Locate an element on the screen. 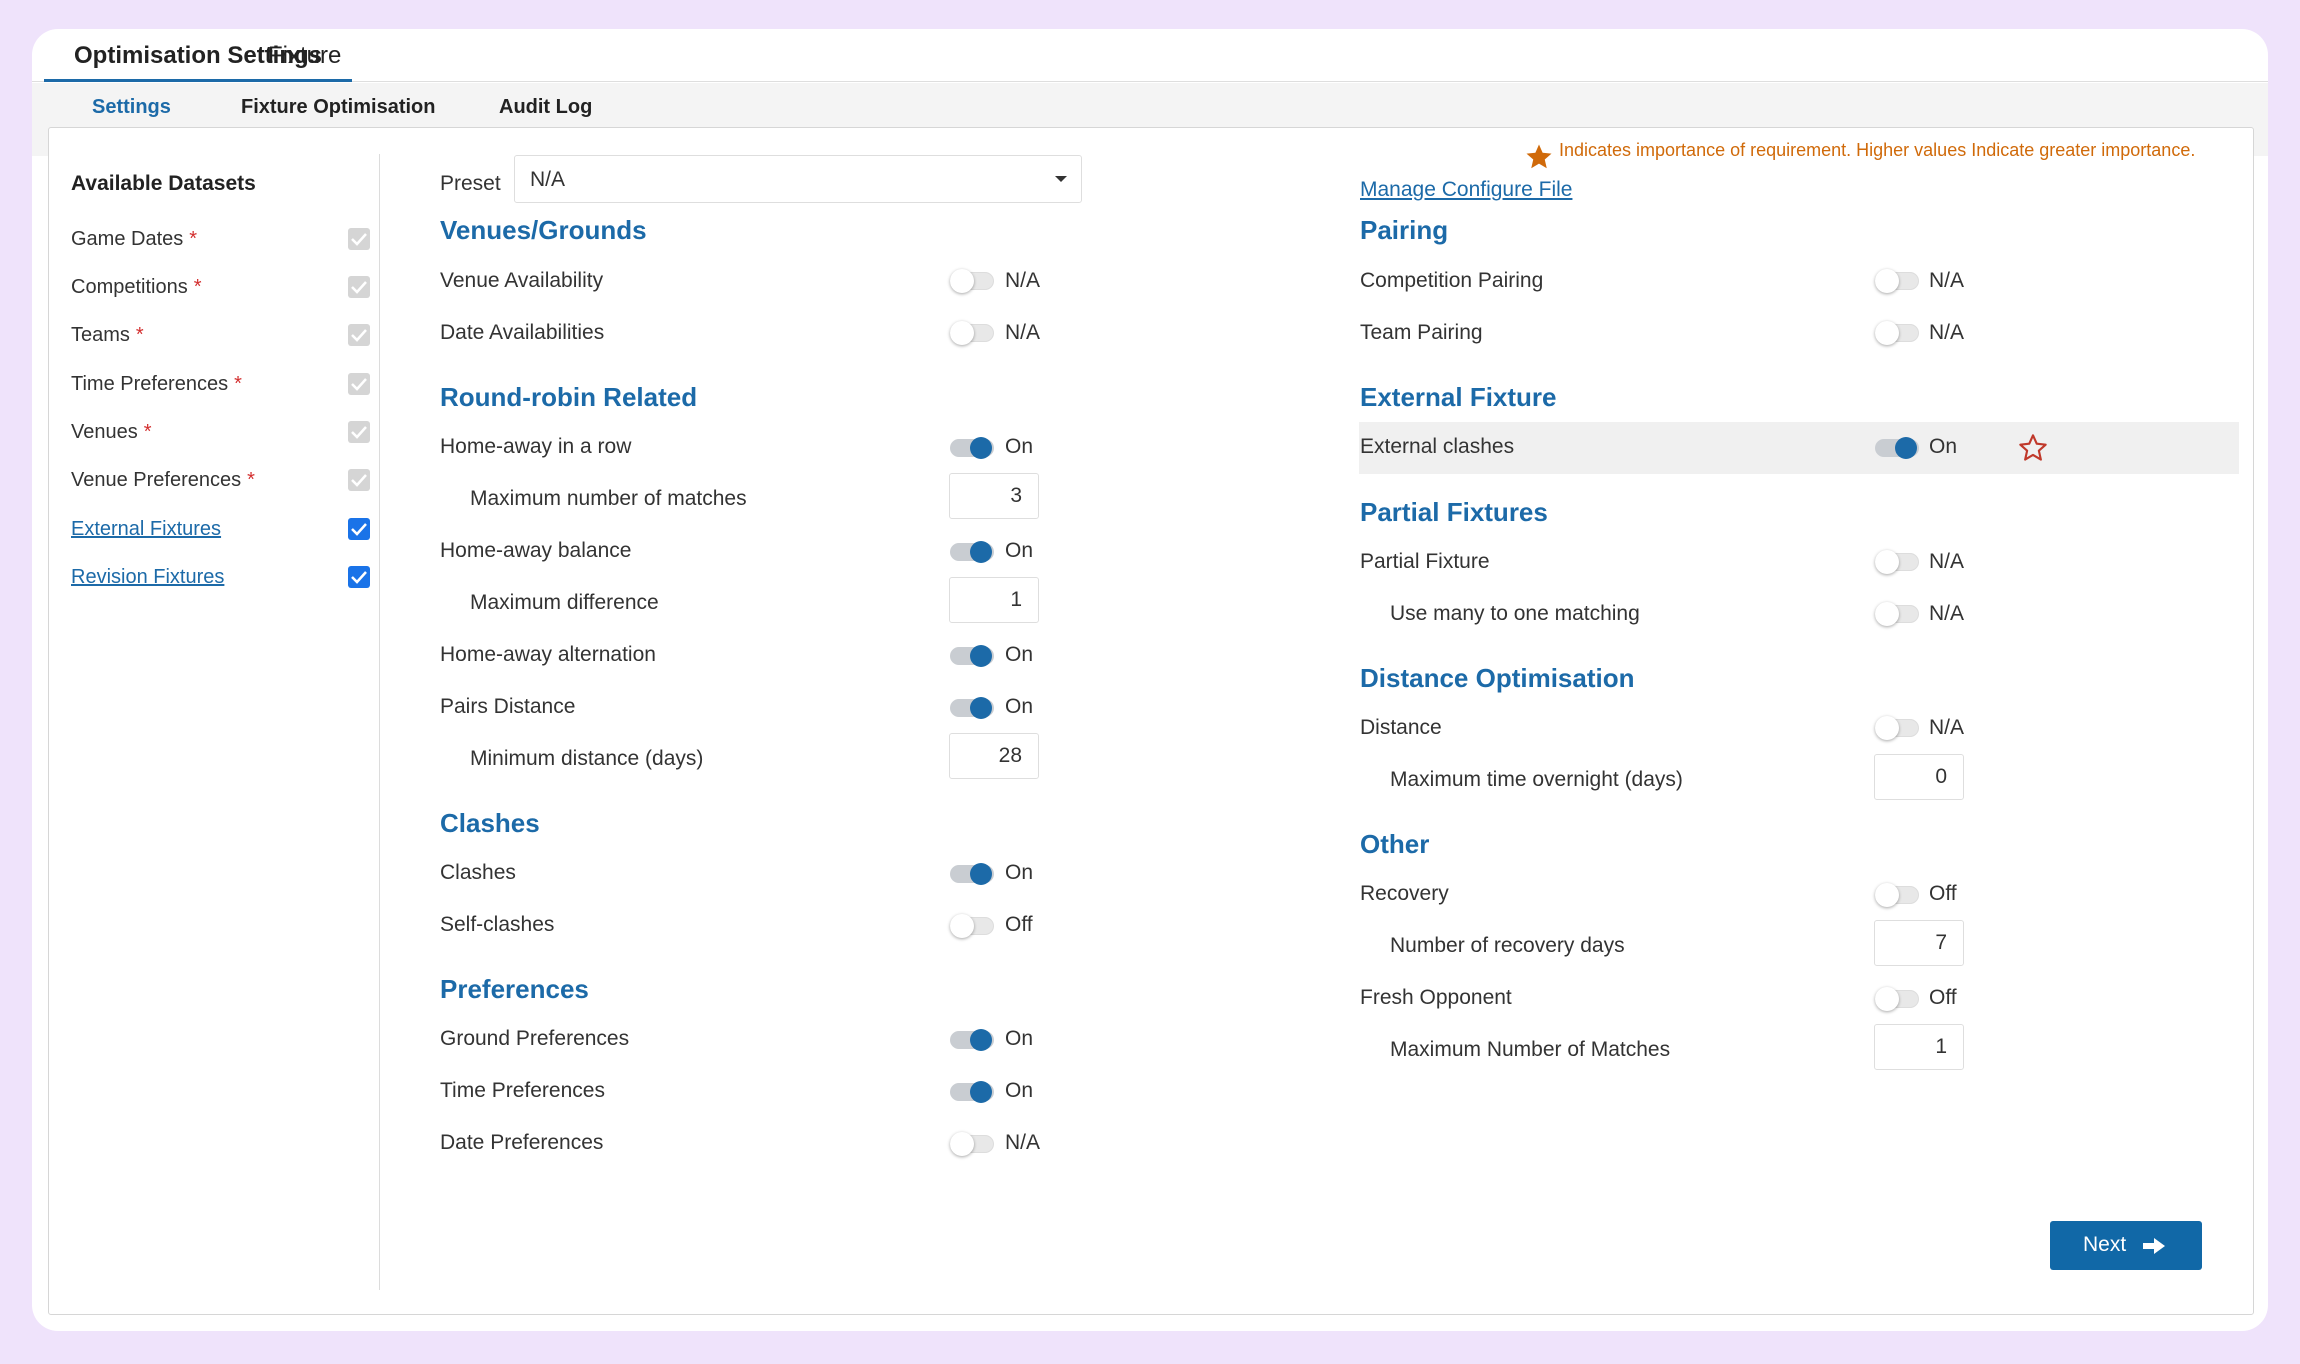 The image size is (2300, 1364). venue-availability-toggle is located at coordinates (972, 281).